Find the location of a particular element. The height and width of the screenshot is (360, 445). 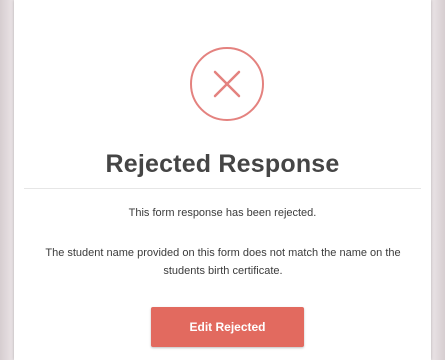

dialog-title: Rejected Response is located at coordinates (222, 164).